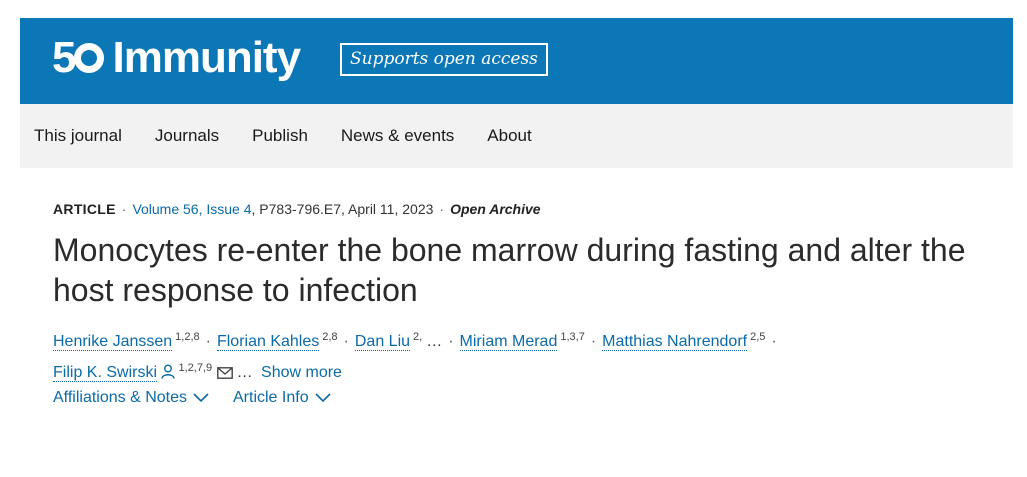 The image size is (1027, 477). I want to click on author-affiliation-sup: 2,8, so click(330, 337).